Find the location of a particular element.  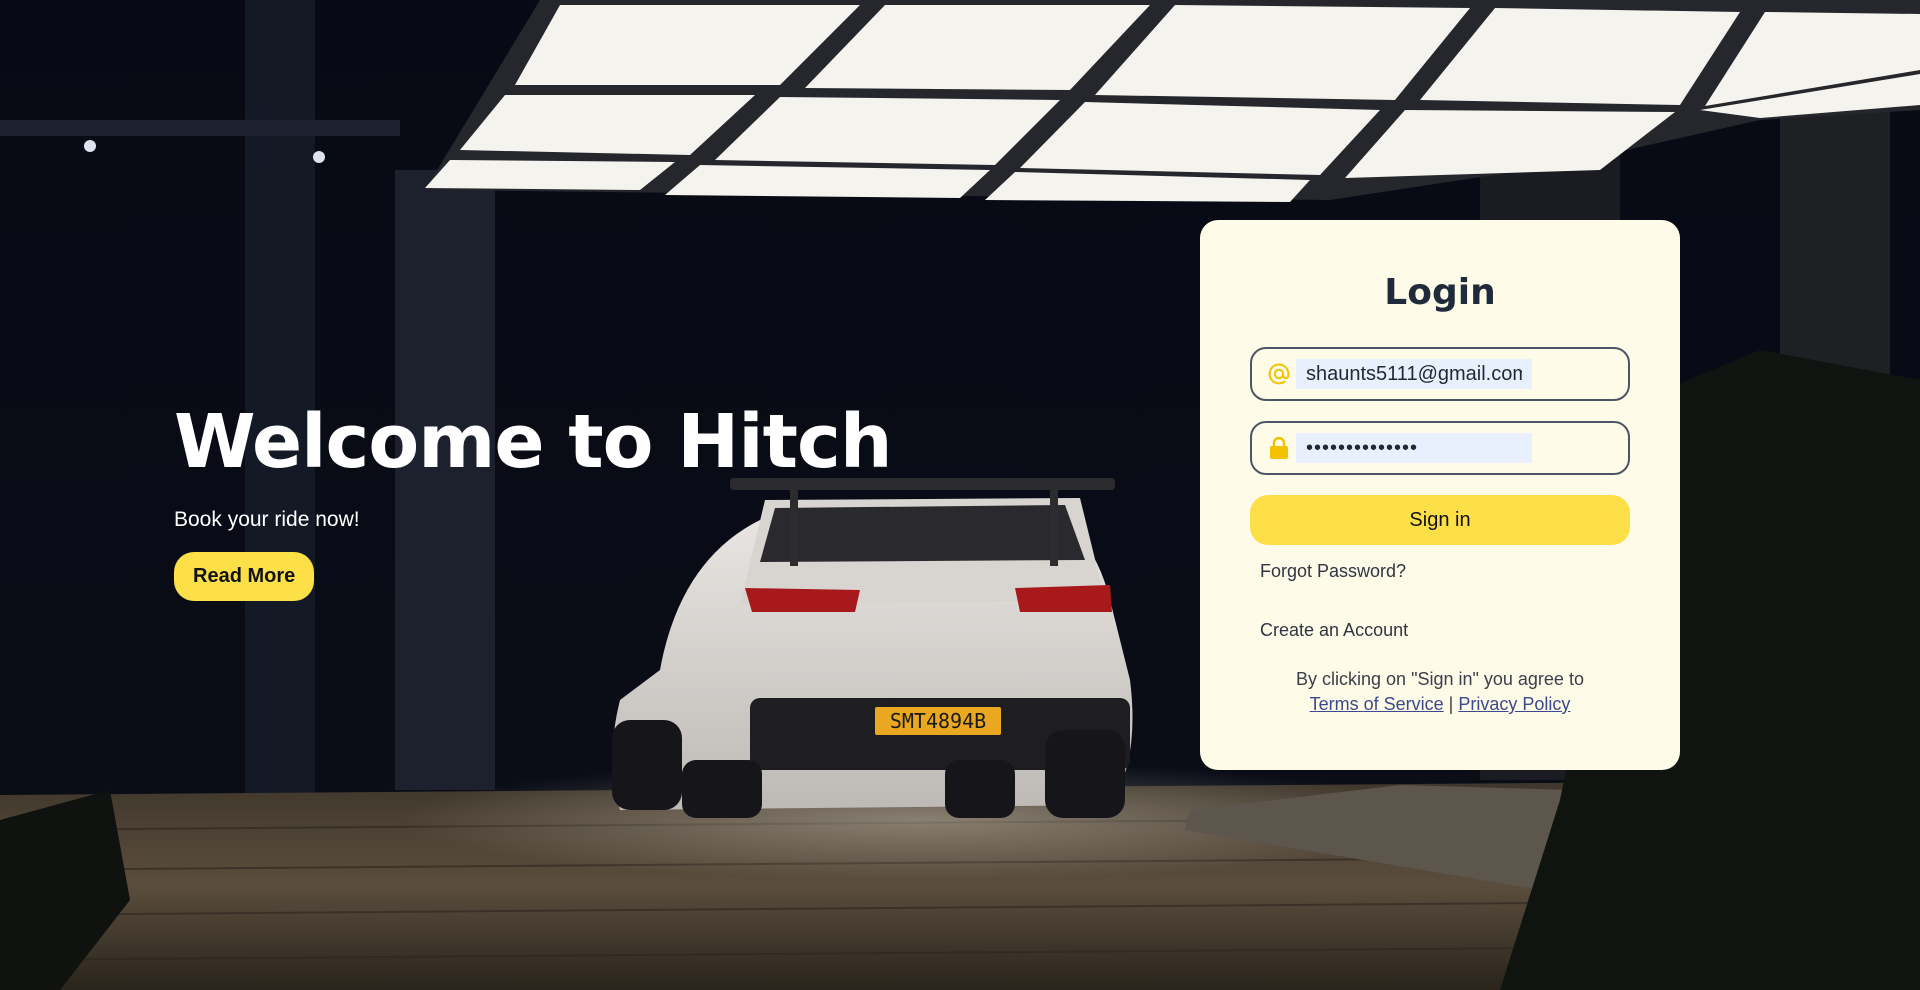

terms-links: Terms of Service | Privacy Policy is located at coordinates (1440, 704).